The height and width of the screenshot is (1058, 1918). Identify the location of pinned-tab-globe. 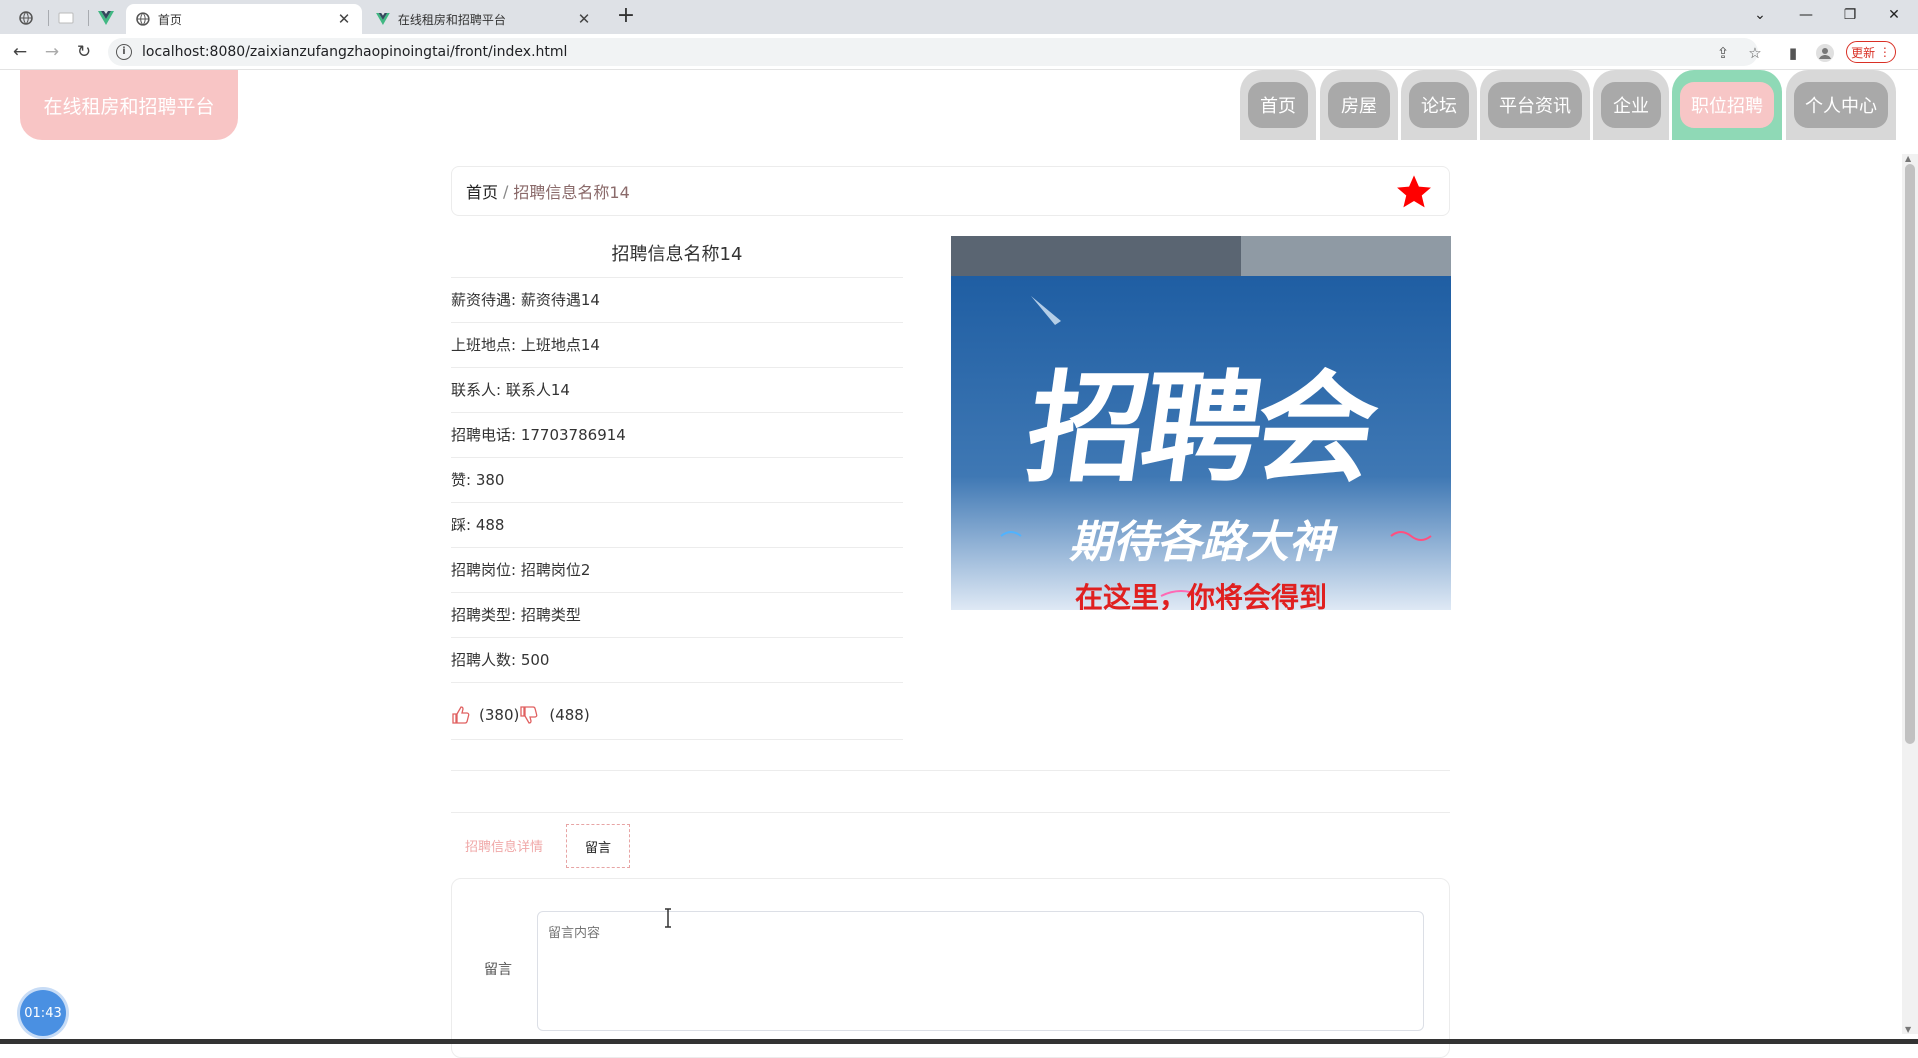
(26, 18).